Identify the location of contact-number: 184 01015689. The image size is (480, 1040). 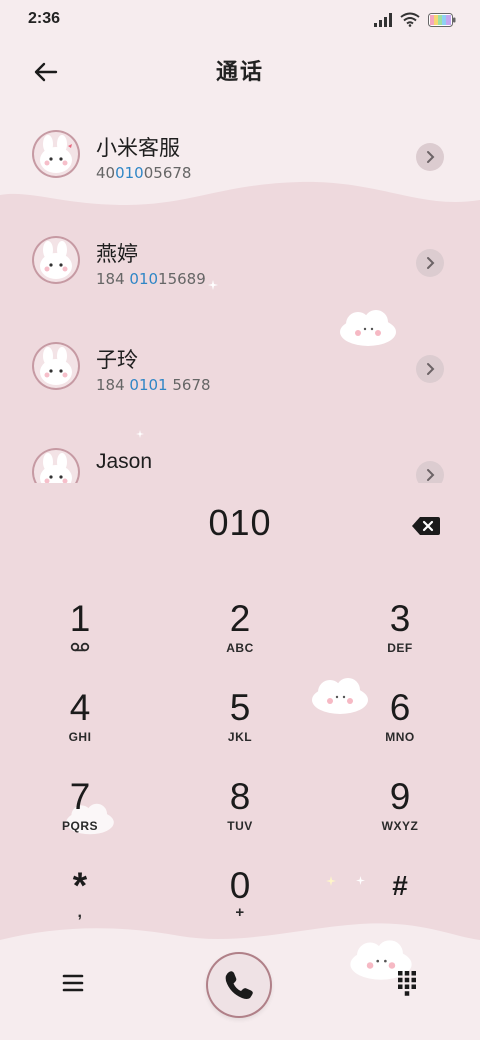
(151, 279).